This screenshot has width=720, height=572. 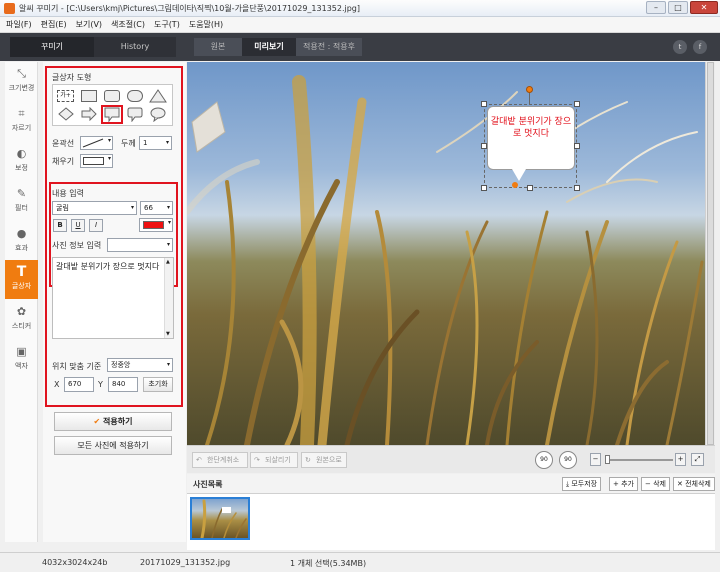 What do you see at coordinates (123, 384) in the screenshot?
I see `y-input: 840` at bounding box center [123, 384].